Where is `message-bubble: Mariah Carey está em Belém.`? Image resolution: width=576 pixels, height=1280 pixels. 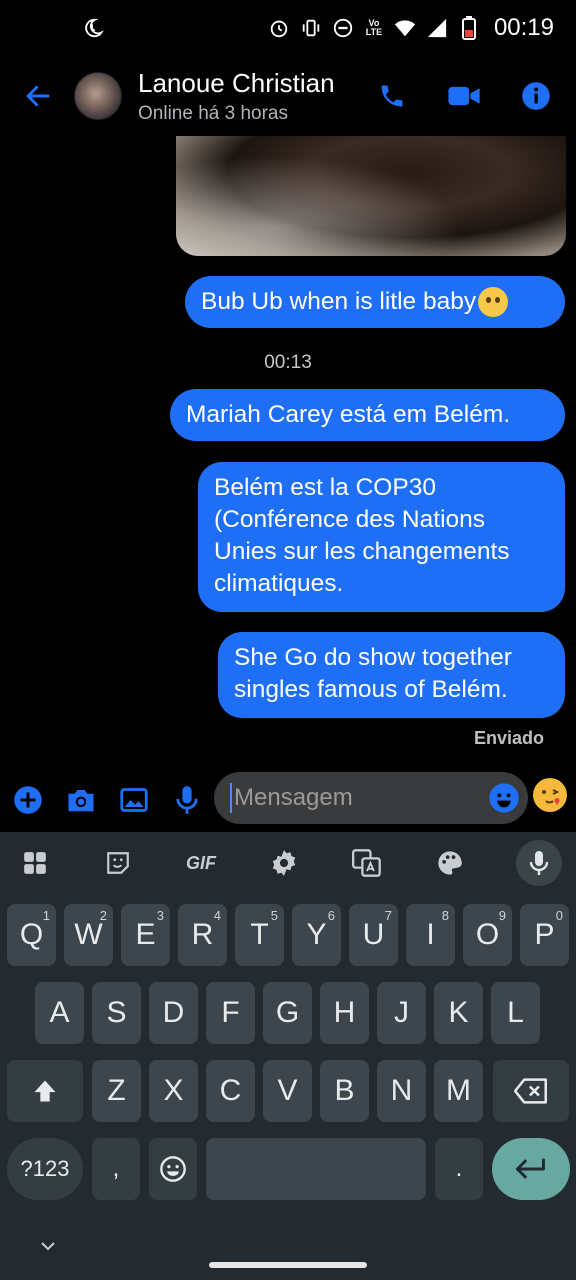
message-bubble: Mariah Carey está em Belém. is located at coordinates (367, 415).